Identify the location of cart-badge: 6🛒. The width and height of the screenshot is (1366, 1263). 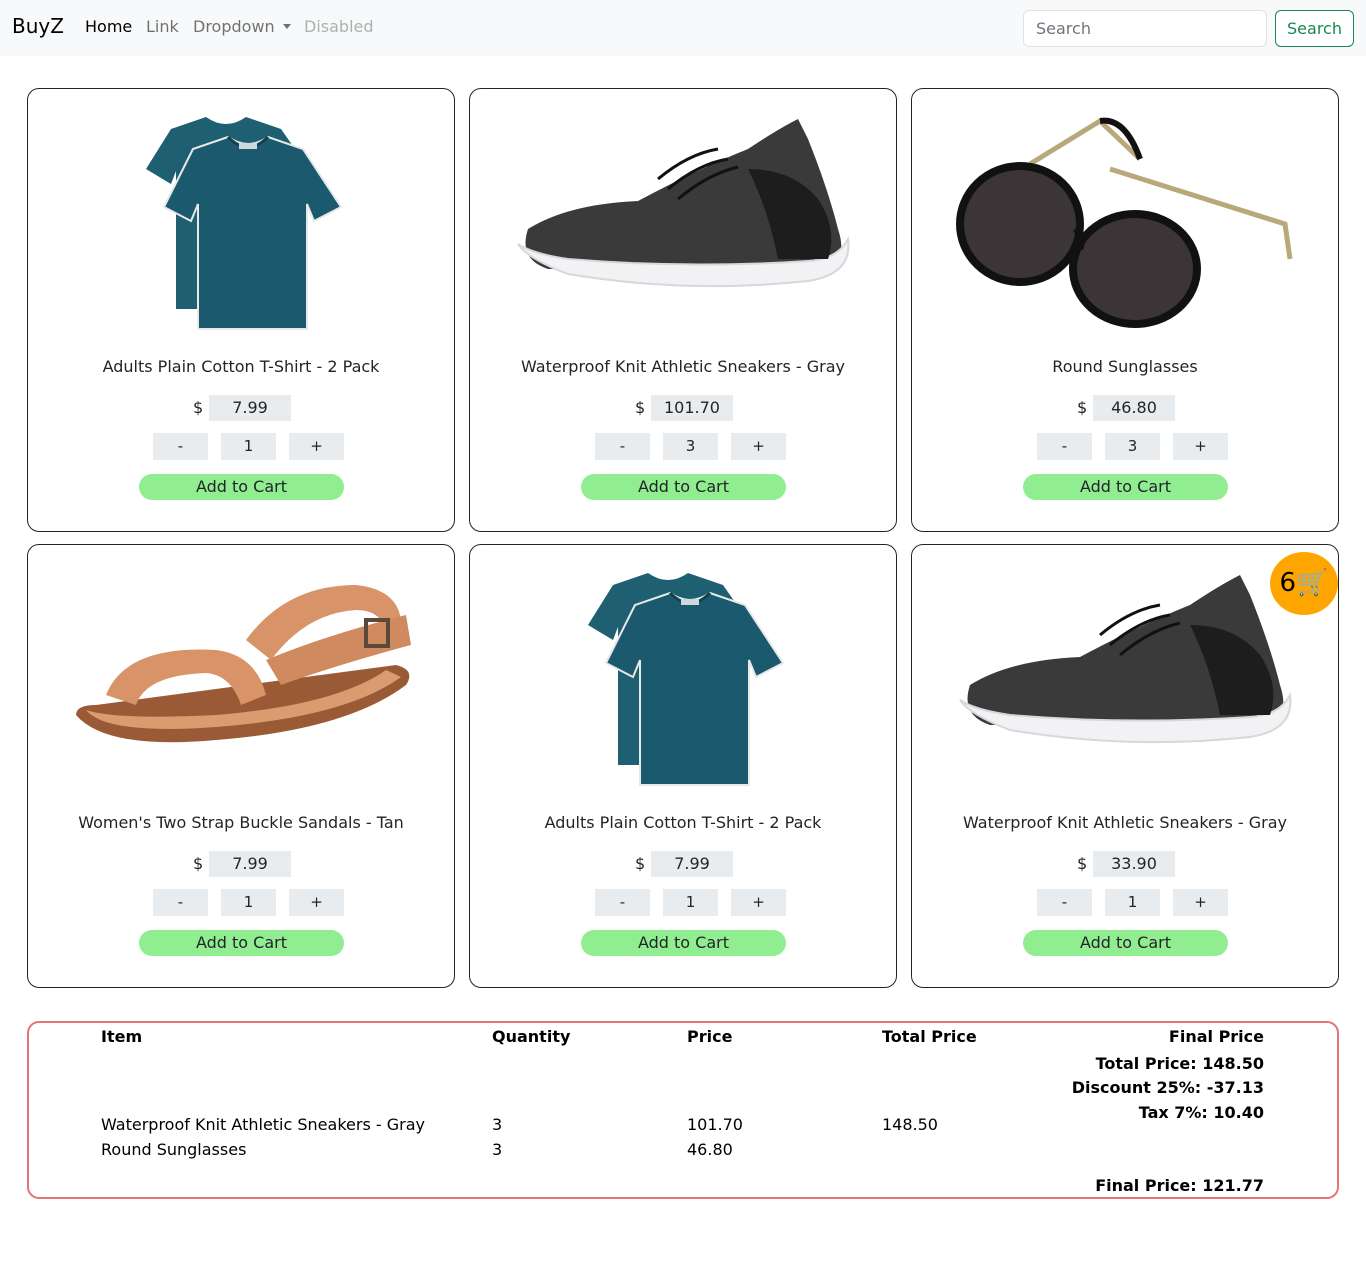
(1304, 583).